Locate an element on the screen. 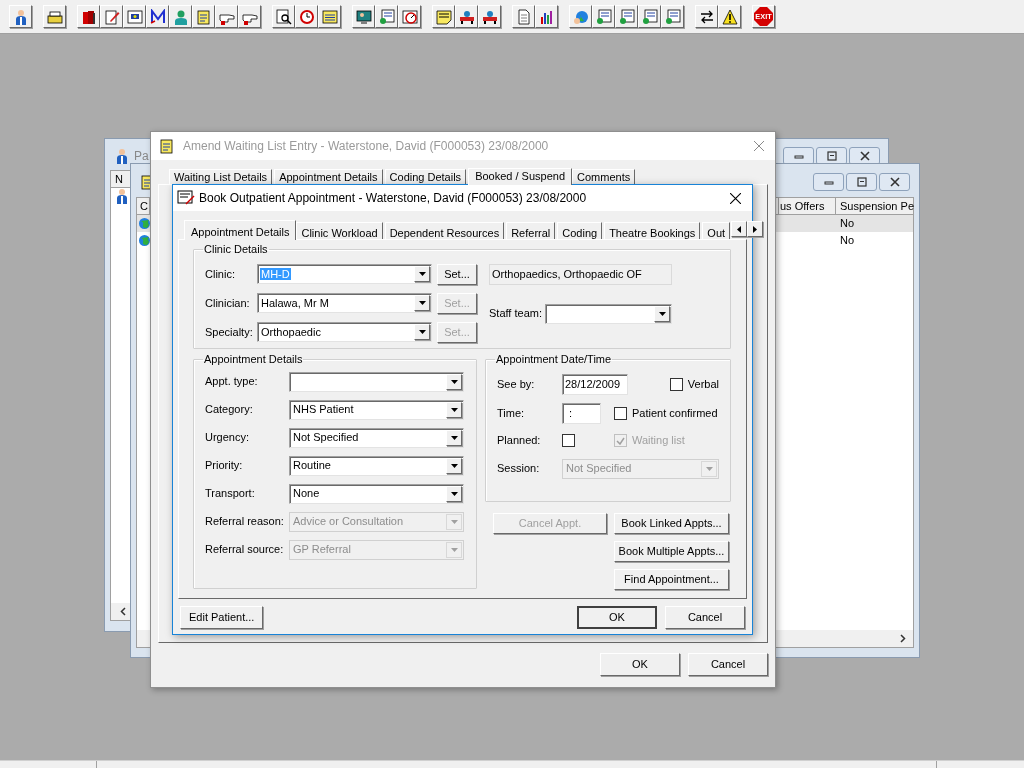 This screenshot has width=1024, height=768. dropdown: None is located at coordinates (376, 493).